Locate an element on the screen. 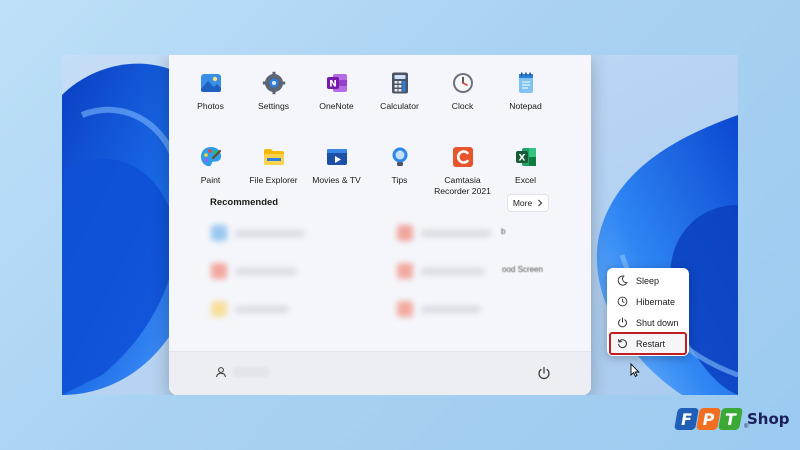 The image size is (800, 450). app-settings: Settings is located at coordinates (273, 98).